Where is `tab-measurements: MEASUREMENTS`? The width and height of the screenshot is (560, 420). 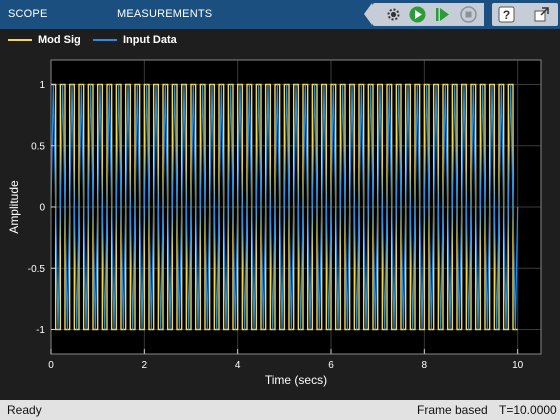
tab-measurements: MEASUREMENTS is located at coordinates (164, 14).